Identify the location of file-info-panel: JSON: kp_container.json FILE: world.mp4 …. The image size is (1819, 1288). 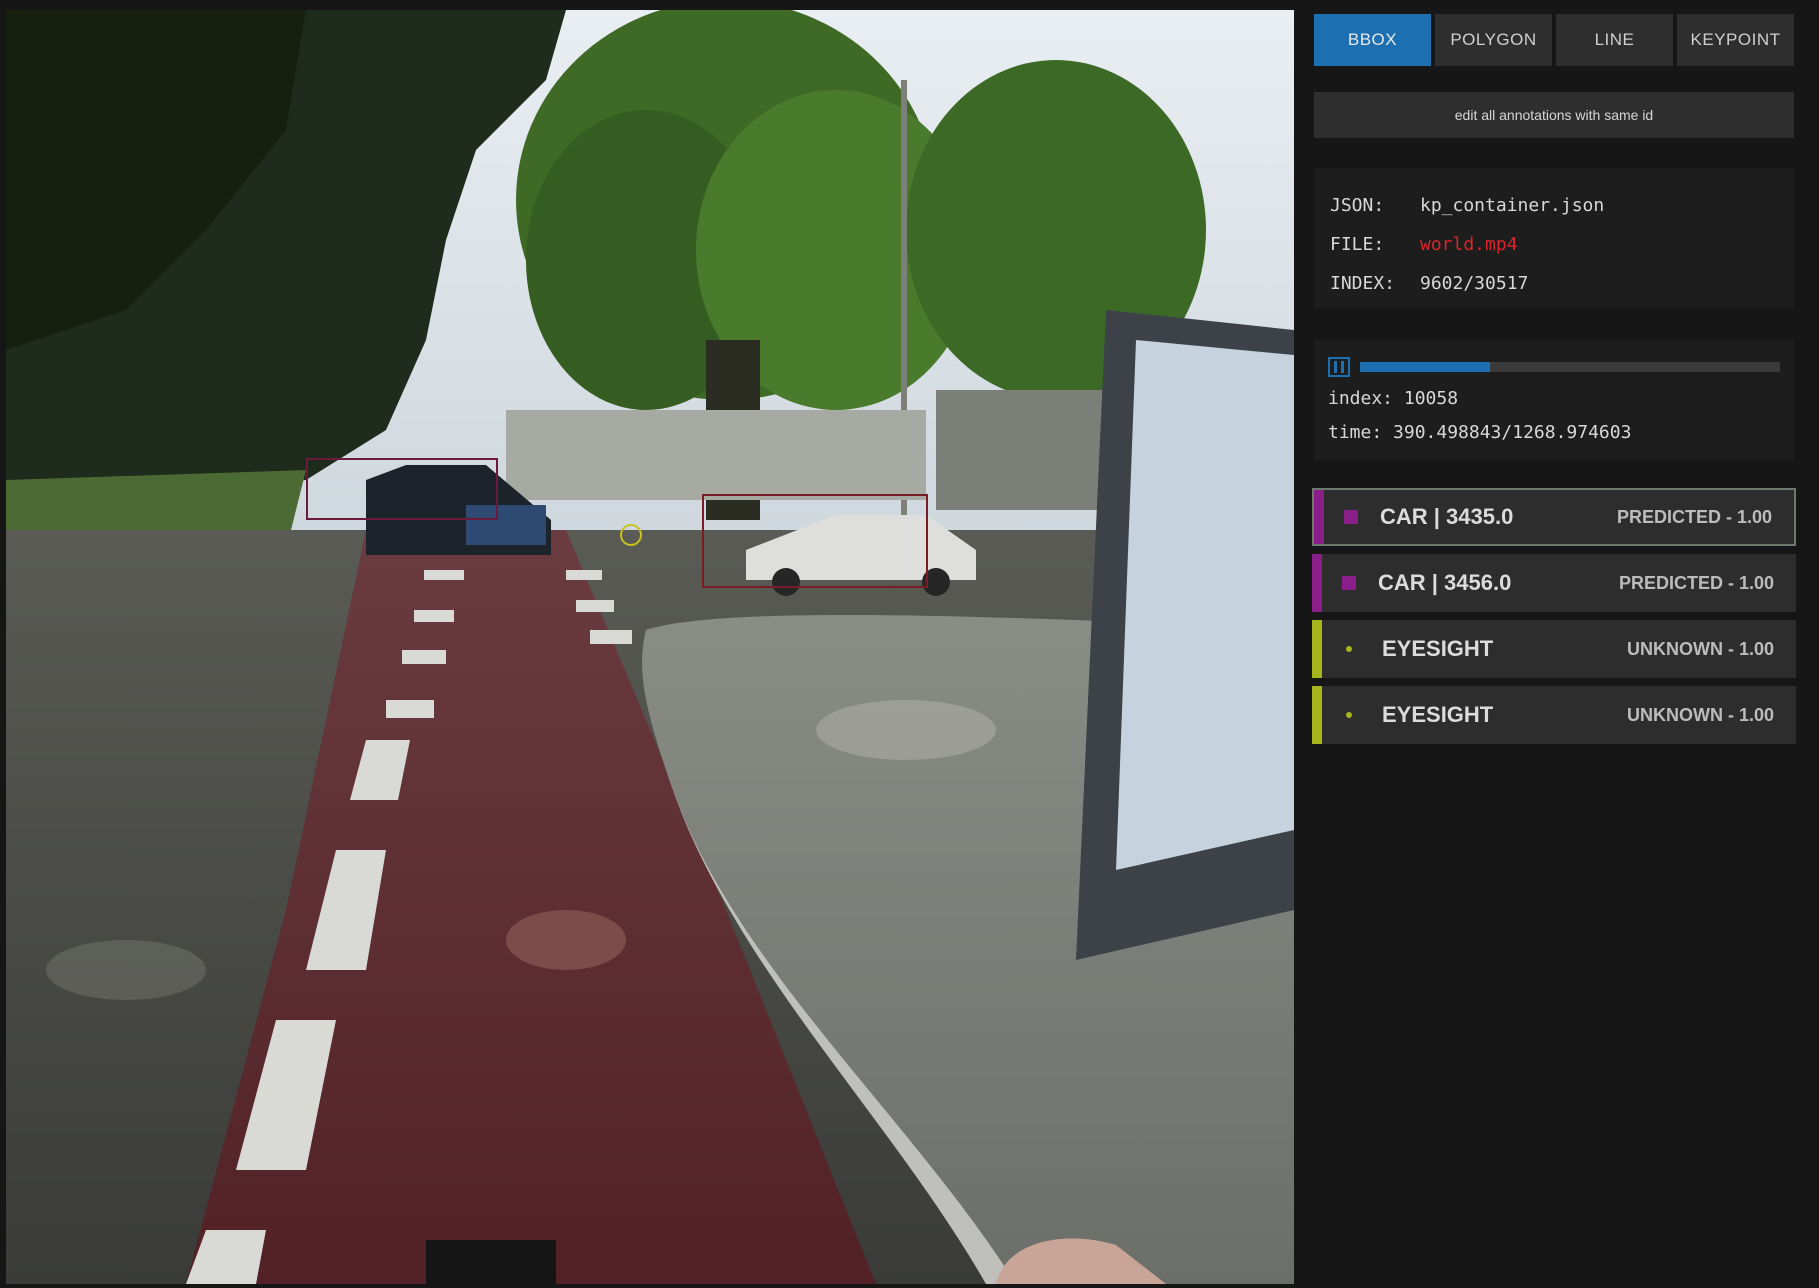
(1554, 238).